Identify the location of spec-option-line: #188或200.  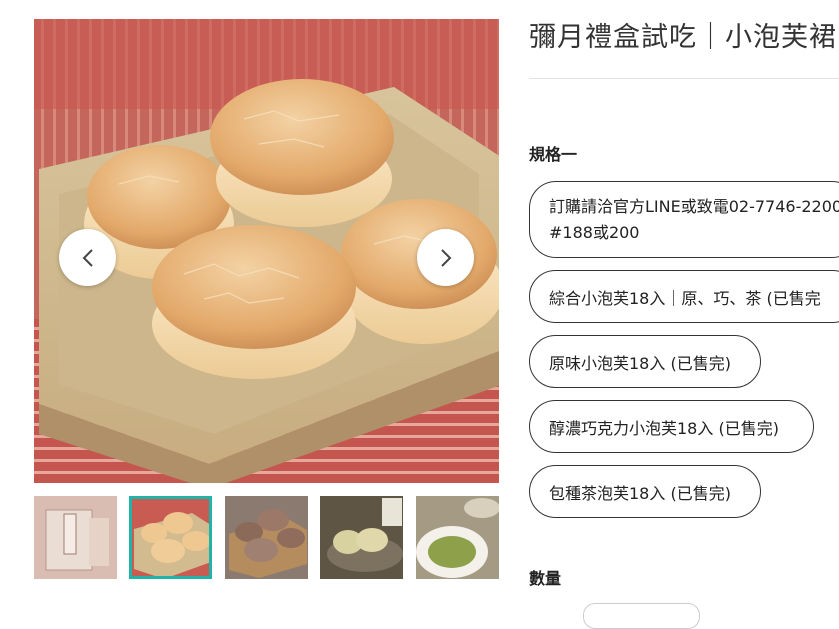
(594, 232).